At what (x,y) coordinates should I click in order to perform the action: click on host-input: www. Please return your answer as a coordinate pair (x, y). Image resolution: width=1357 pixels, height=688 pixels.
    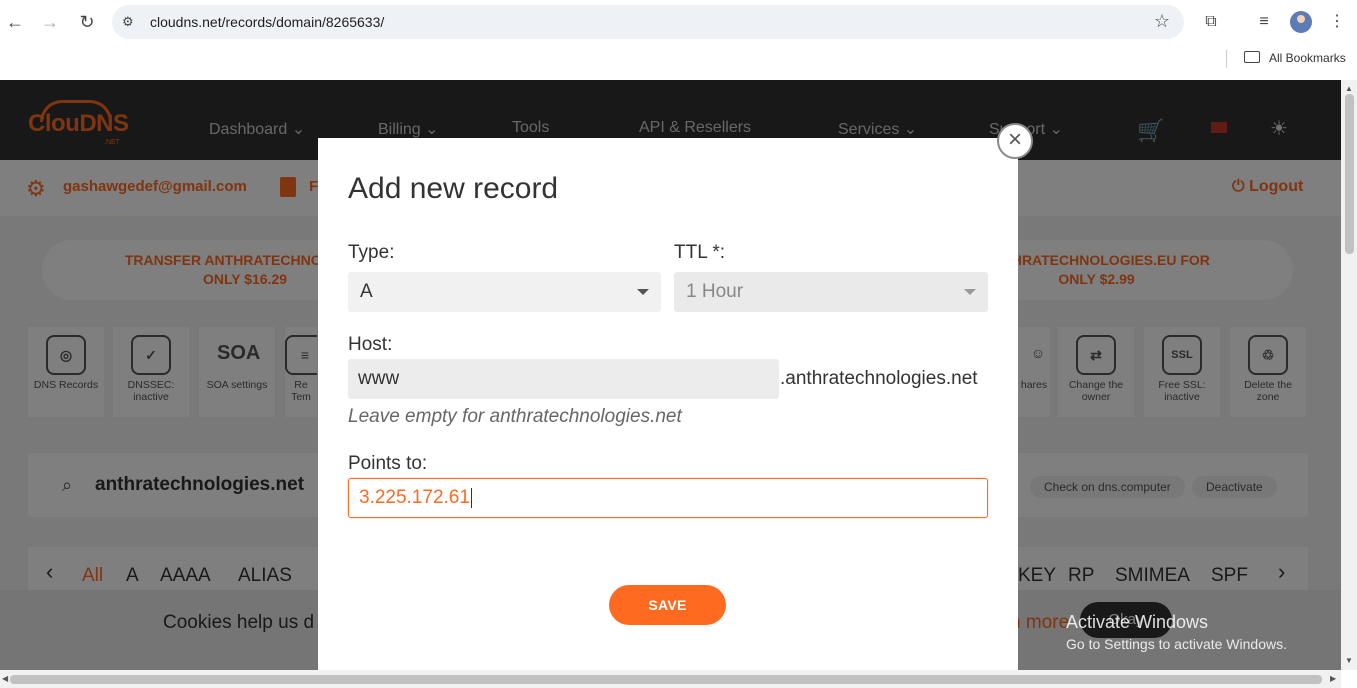
    Looking at the image, I should click on (563, 379).